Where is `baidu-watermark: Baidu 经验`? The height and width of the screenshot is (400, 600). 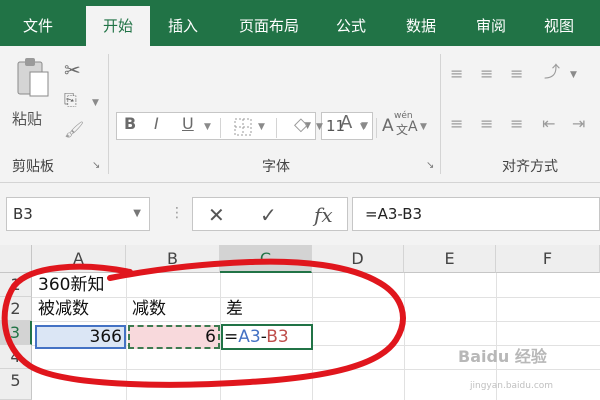 baidu-watermark: Baidu 经验 is located at coordinates (502, 356).